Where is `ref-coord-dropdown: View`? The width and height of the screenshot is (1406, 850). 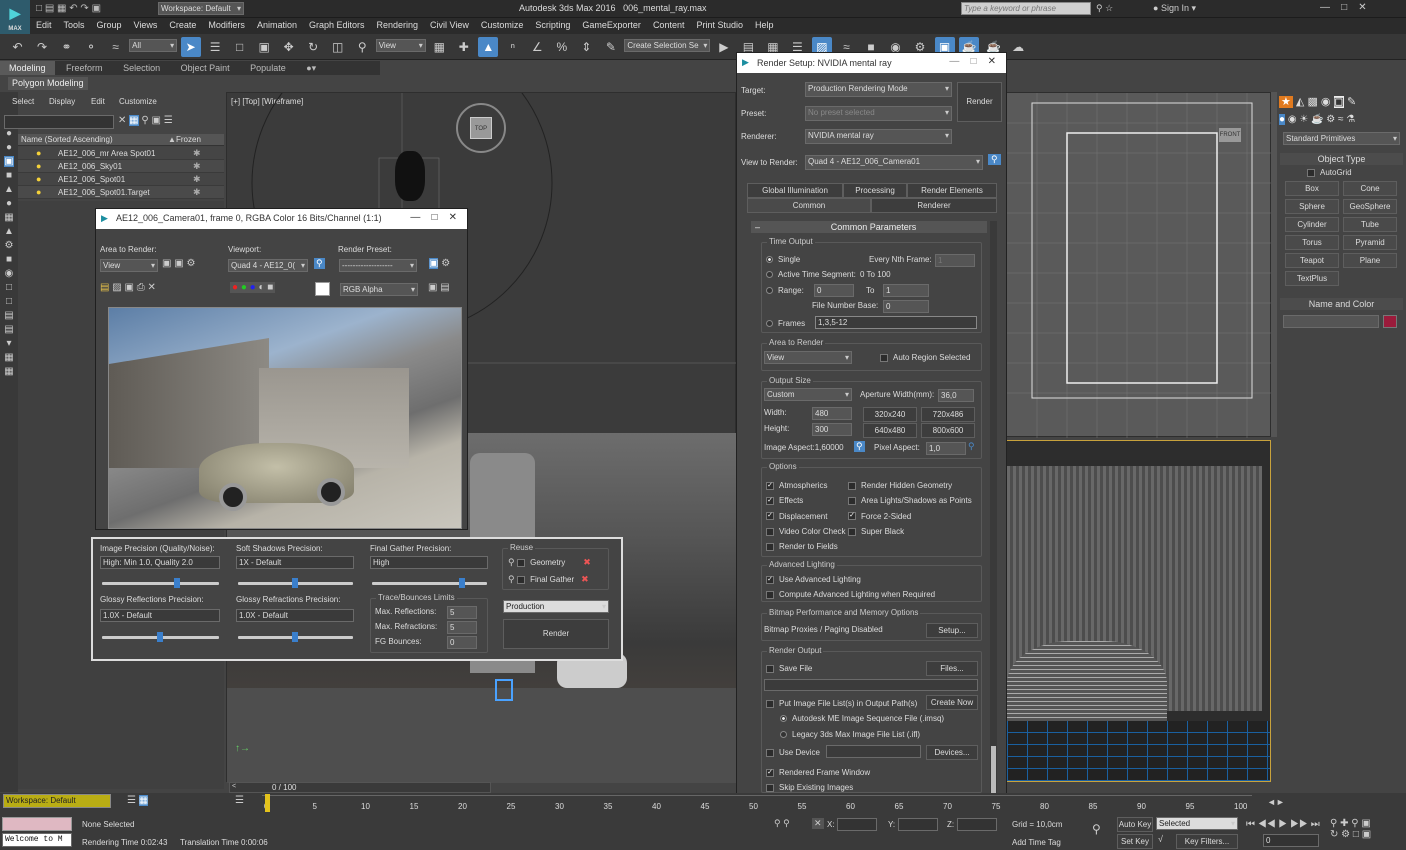 ref-coord-dropdown: View is located at coordinates (400, 45).